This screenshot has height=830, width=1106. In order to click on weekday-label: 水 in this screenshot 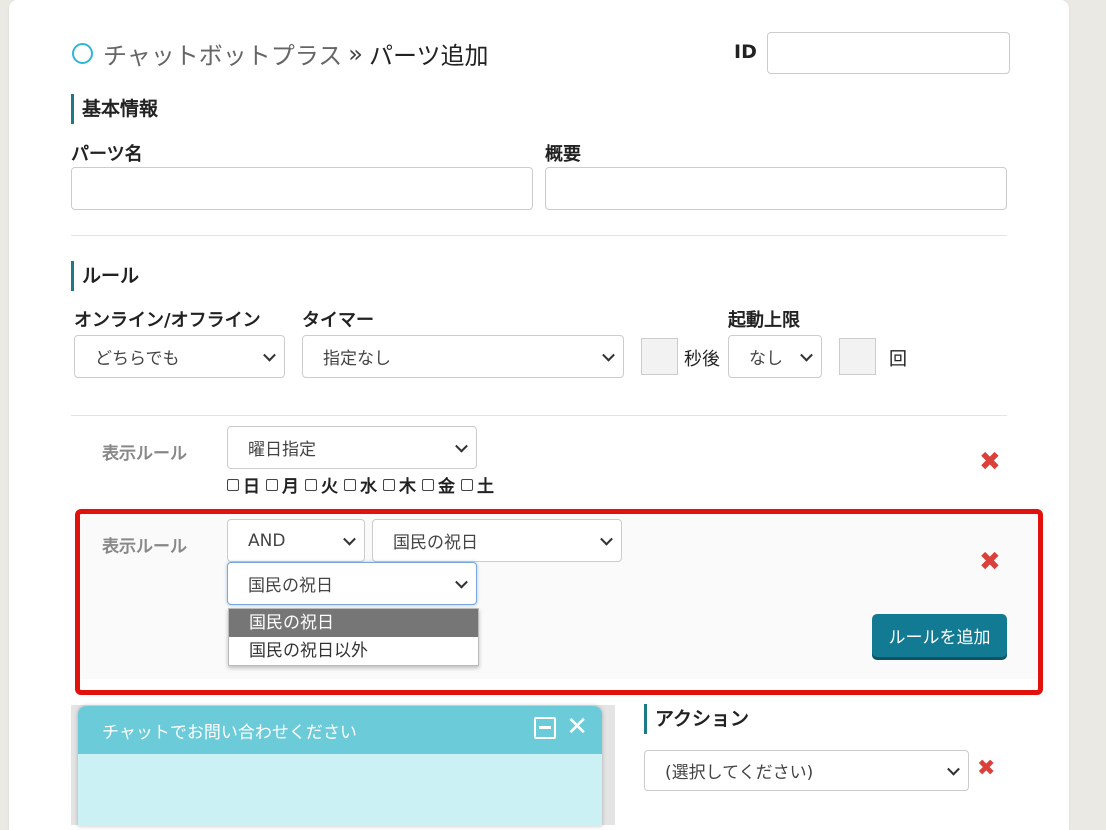, I will do `click(368, 487)`.